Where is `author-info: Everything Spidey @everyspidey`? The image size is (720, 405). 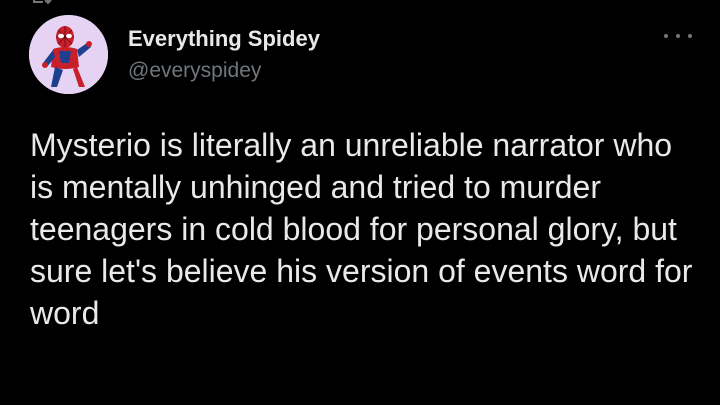 author-info: Everything Spidey @everyspidey is located at coordinates (224, 55).